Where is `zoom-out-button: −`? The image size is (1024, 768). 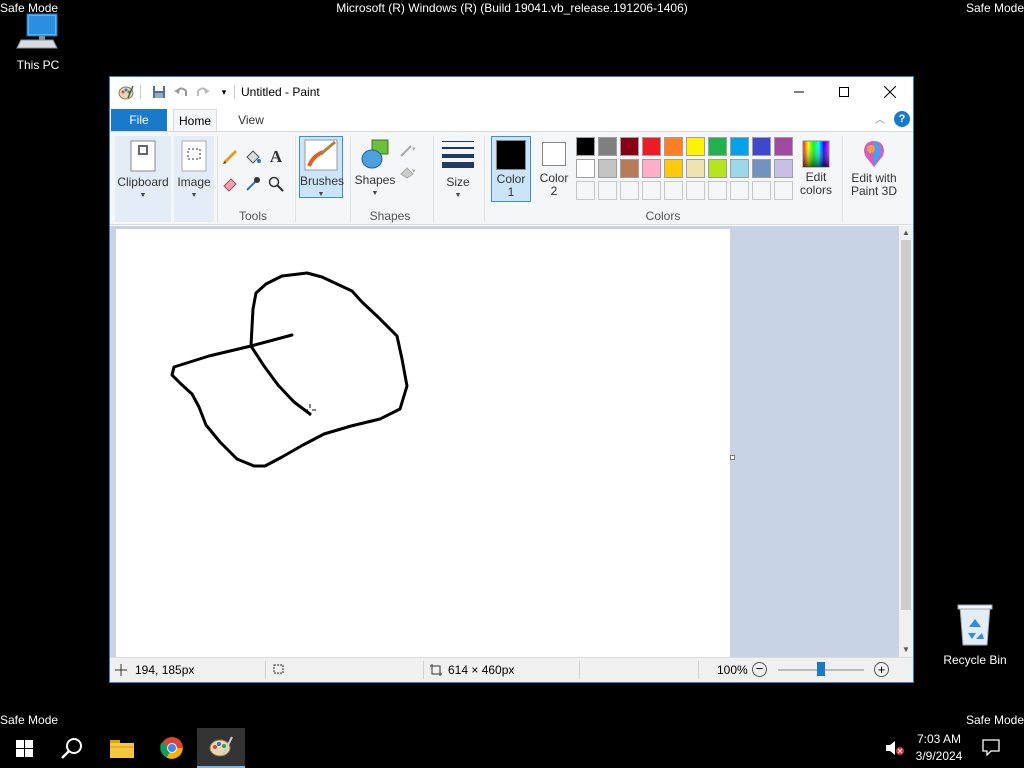 zoom-out-button: − is located at coordinates (759, 669).